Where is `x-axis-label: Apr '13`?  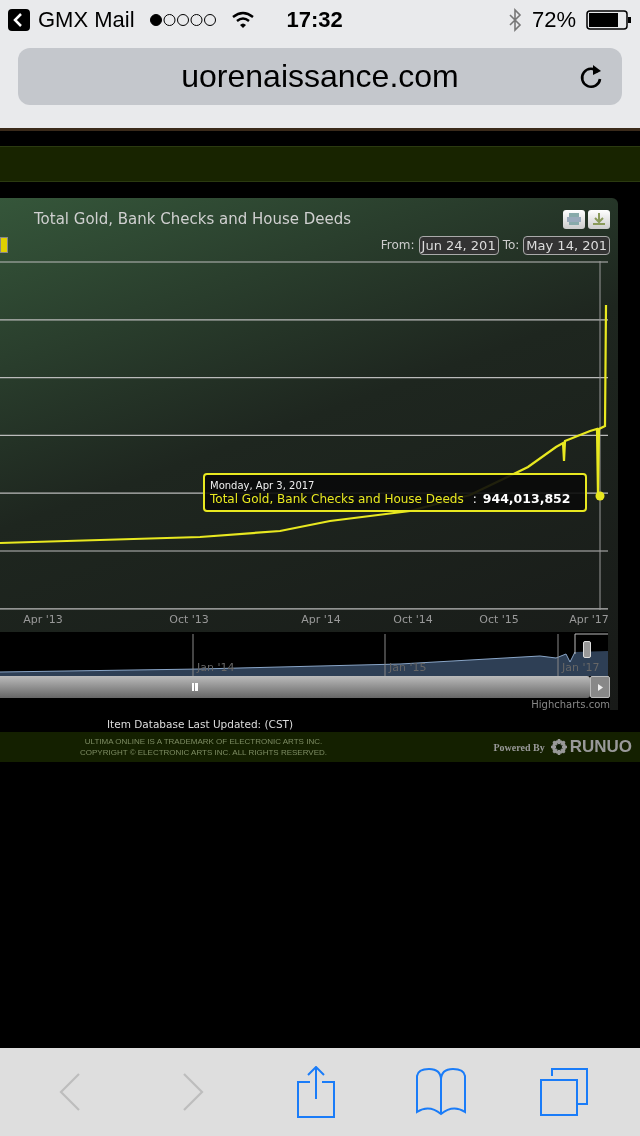
x-axis-label: Apr '13 is located at coordinates (43, 619).